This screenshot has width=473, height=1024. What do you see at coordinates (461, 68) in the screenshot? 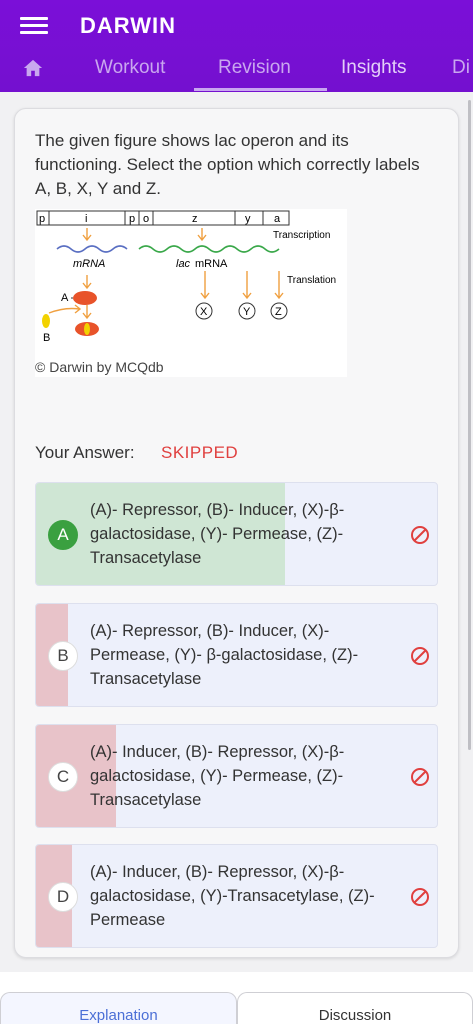
I see `tab-overflow: Di` at bounding box center [461, 68].